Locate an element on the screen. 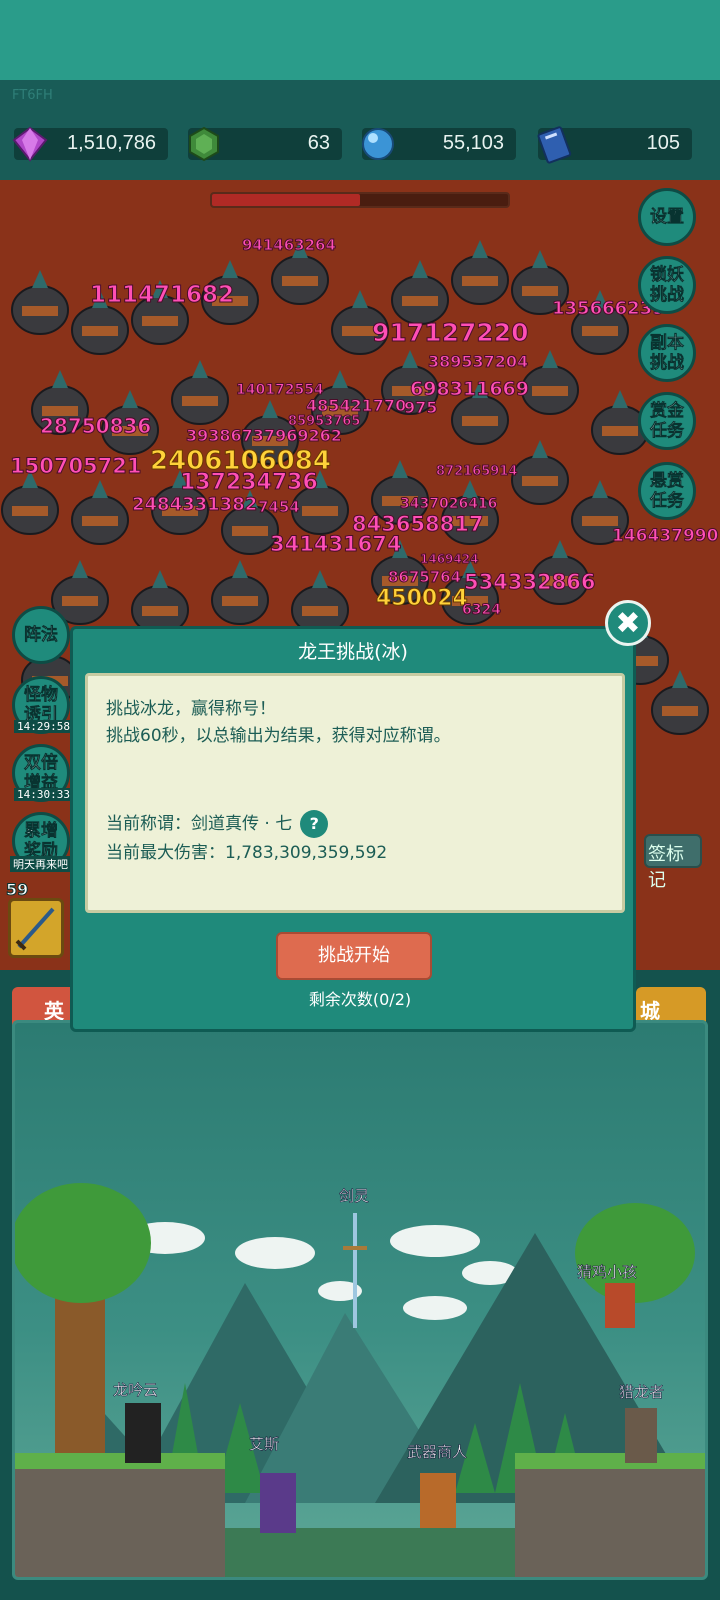 The width and height of the screenshot is (720, 1600). dialog-title: 龙王挑战(冰) is located at coordinates (353, 652).